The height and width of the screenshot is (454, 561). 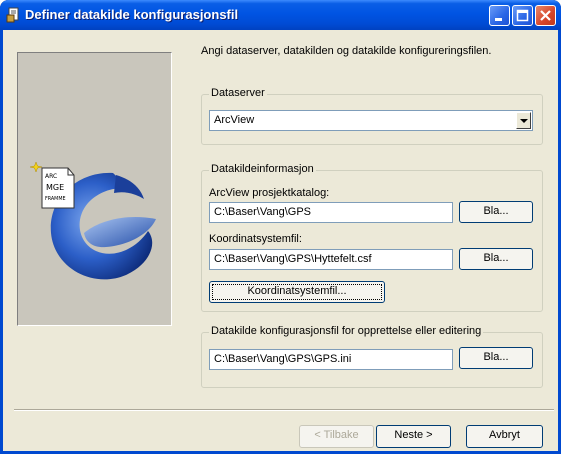 I want to click on doc-line-mge: MGE, so click(x=55, y=187).